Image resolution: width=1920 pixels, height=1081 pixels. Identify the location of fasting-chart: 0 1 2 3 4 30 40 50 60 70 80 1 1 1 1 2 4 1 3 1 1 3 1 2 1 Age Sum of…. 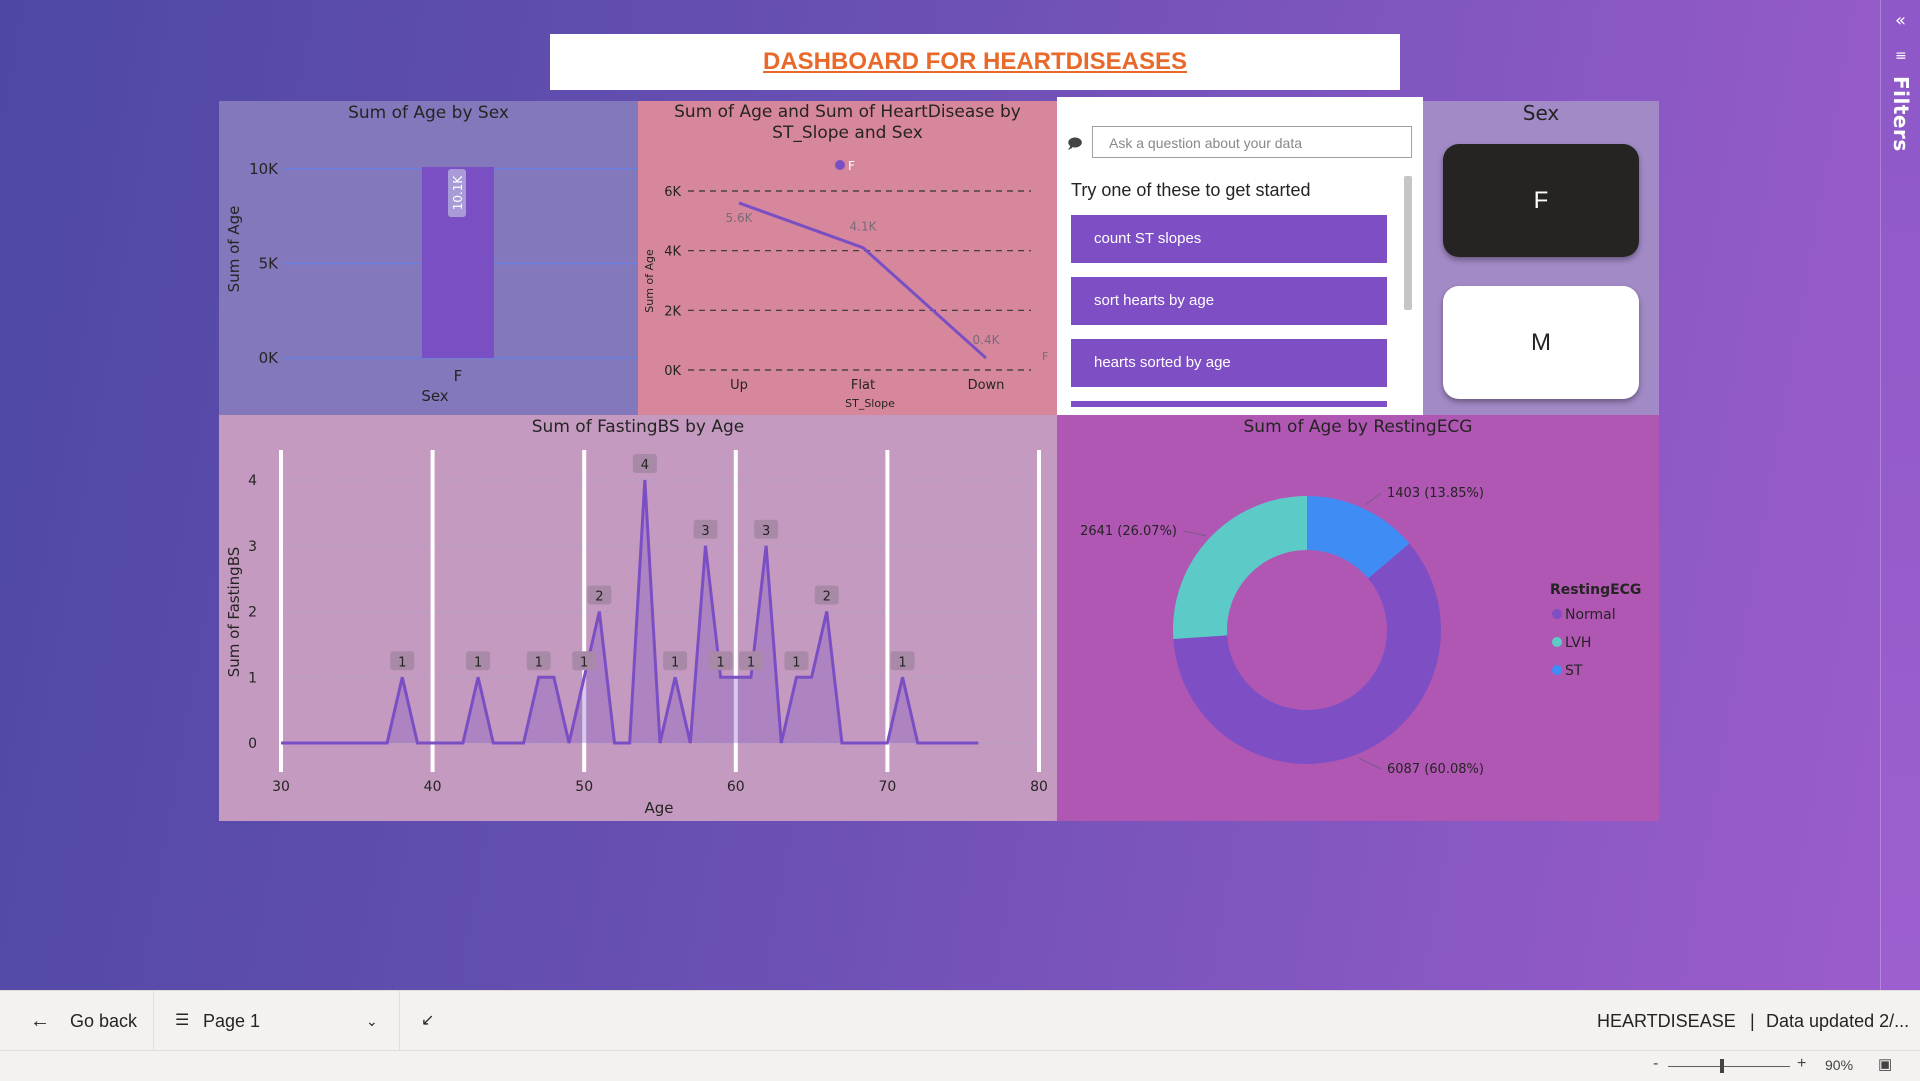
(636, 633).